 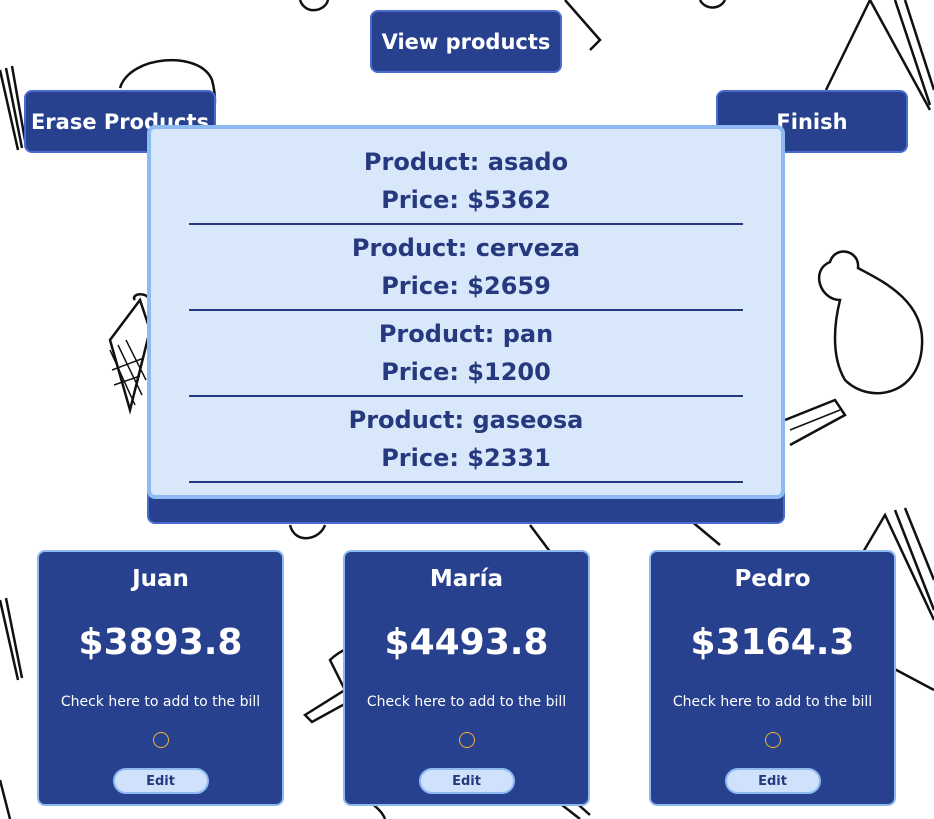 I want to click on product-price: 1200, so click(x=517, y=372).